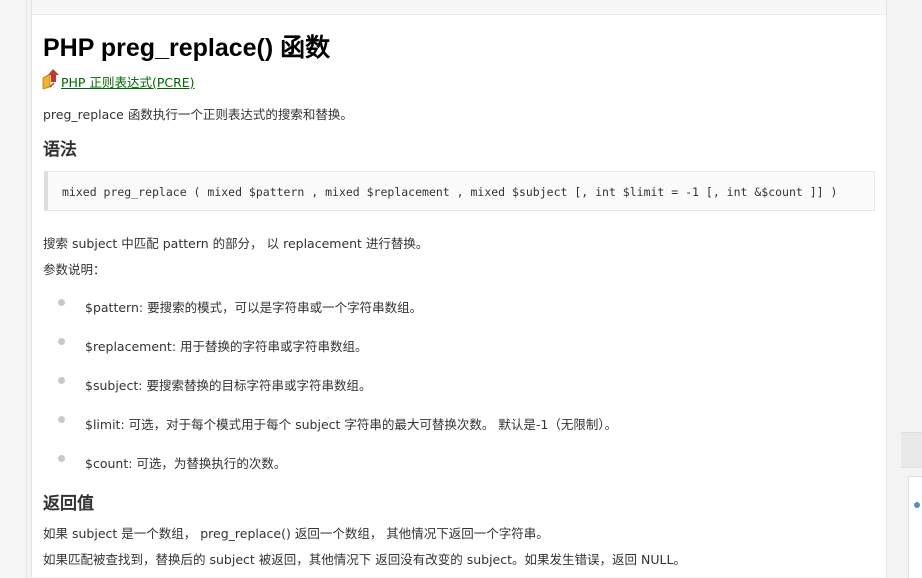 The image size is (922, 578). Describe the element at coordinates (187, 48) in the screenshot. I see `page-title: PHP preg_replace() 函数` at that location.